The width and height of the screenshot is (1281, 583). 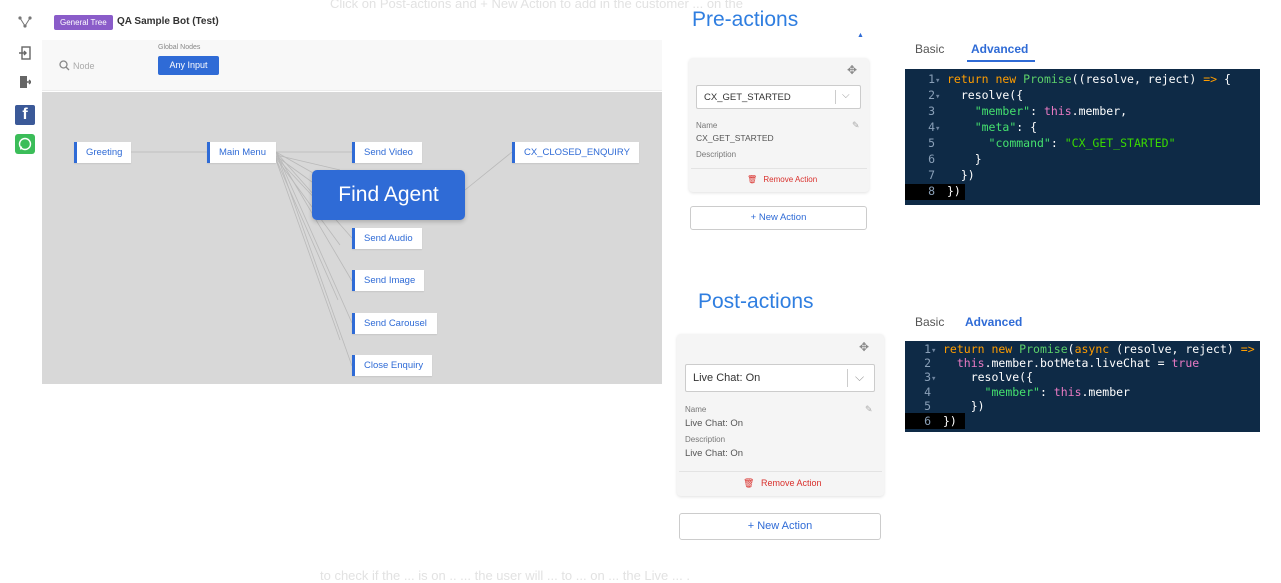 I want to click on pre-remove-action-button: 🗑 Remove Action, so click(x=782, y=179).